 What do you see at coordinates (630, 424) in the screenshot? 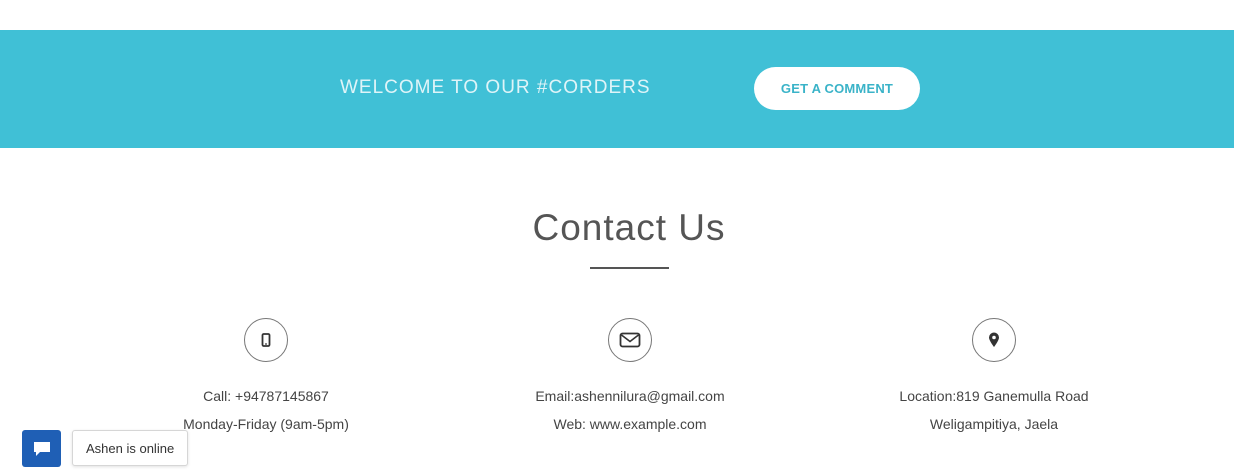
I see `web-address: Web: www.example.com` at bounding box center [630, 424].